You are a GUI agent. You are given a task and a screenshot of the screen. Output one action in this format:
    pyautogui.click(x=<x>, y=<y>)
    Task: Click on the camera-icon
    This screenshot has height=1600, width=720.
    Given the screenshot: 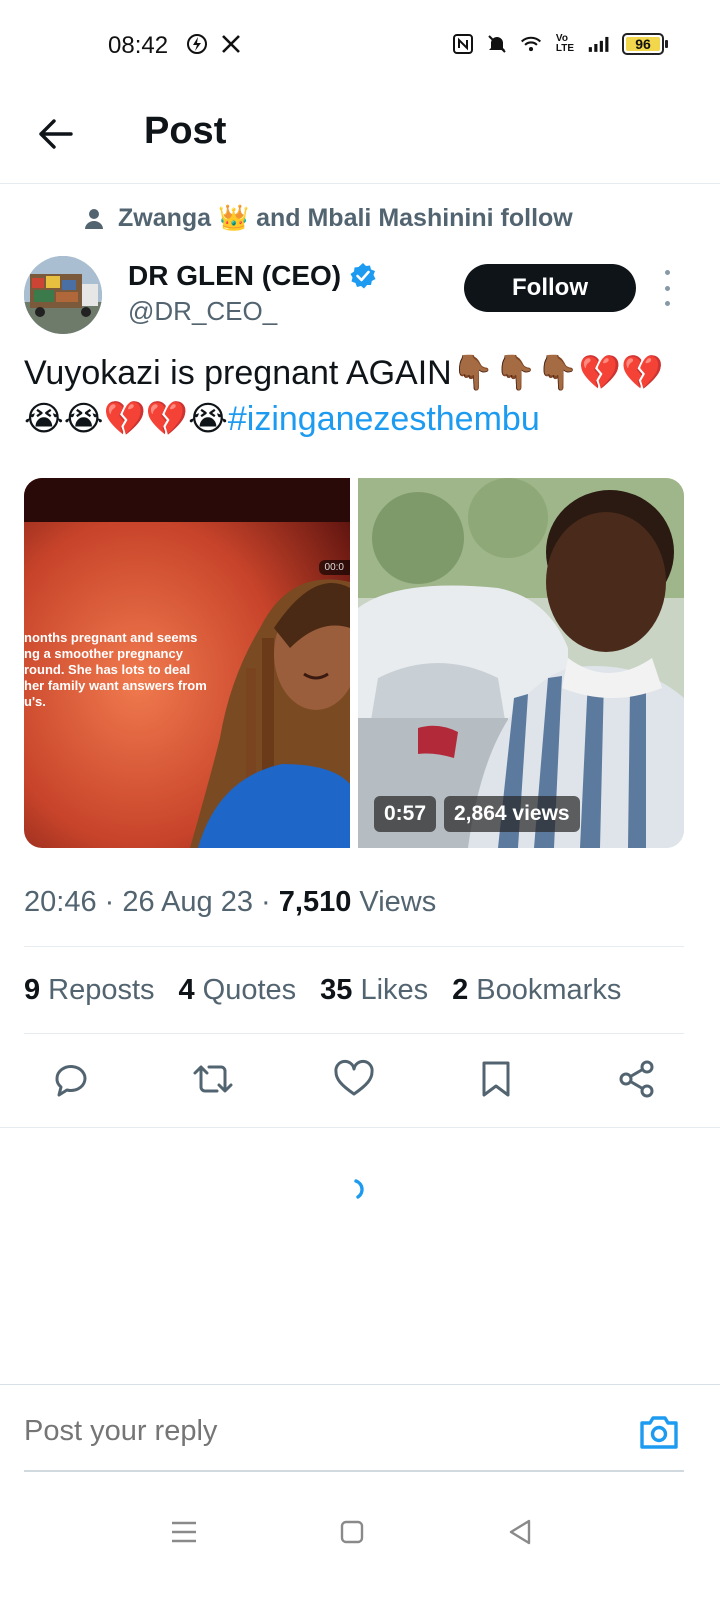 What is the action you would take?
    pyautogui.click(x=659, y=1432)
    